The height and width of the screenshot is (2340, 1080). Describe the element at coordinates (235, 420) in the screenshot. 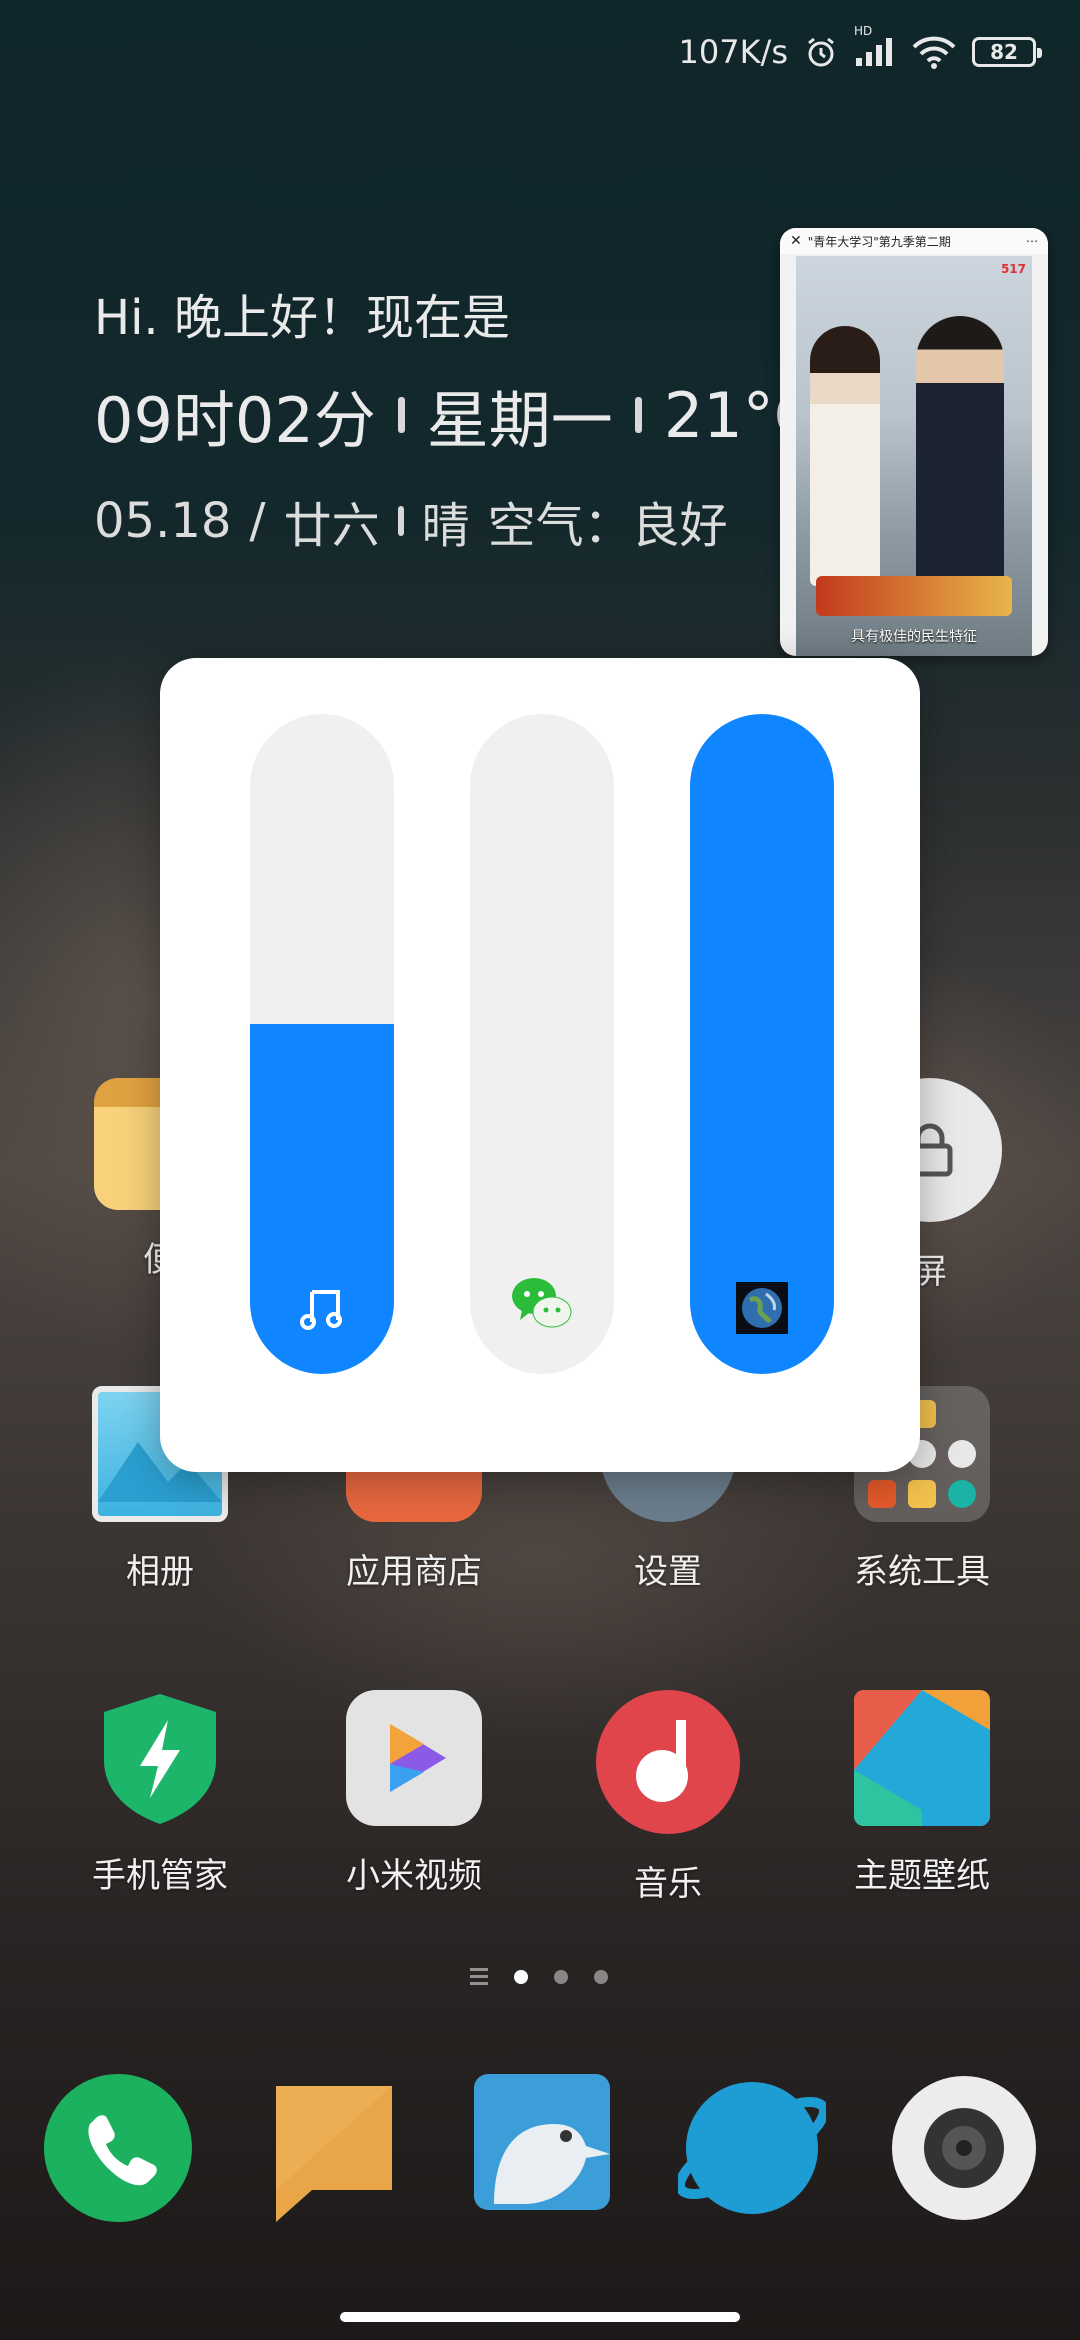

I see `time-text: 09时02分` at that location.